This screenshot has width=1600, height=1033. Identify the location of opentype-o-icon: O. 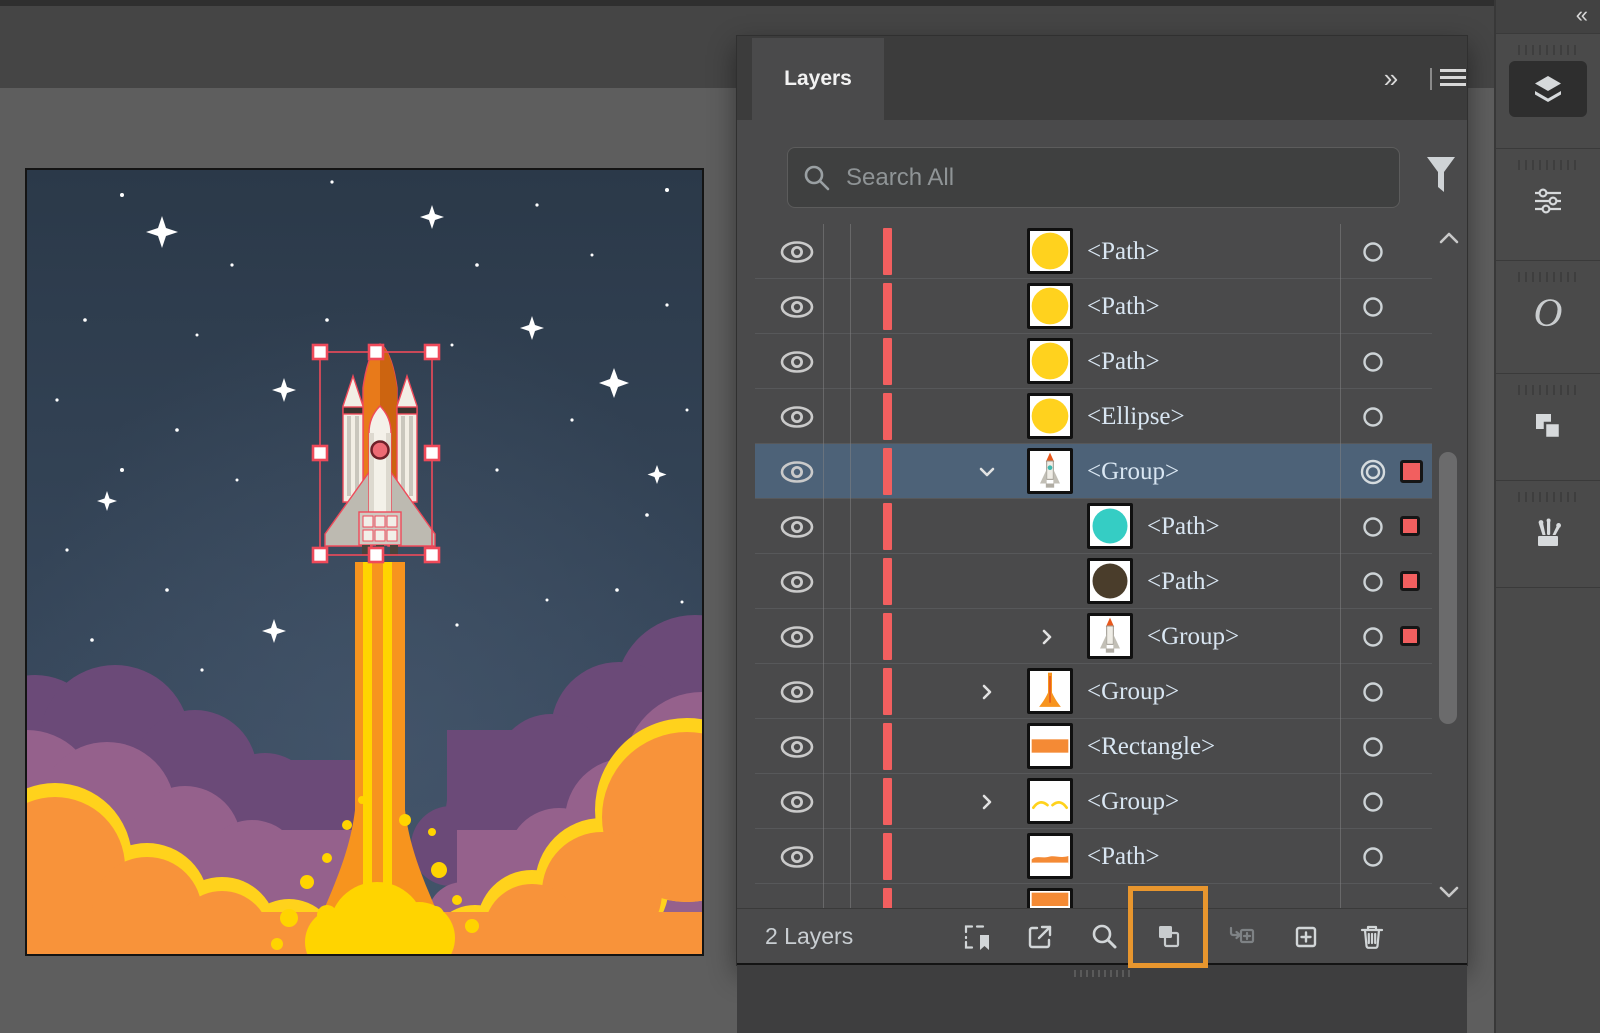
(1548, 313).